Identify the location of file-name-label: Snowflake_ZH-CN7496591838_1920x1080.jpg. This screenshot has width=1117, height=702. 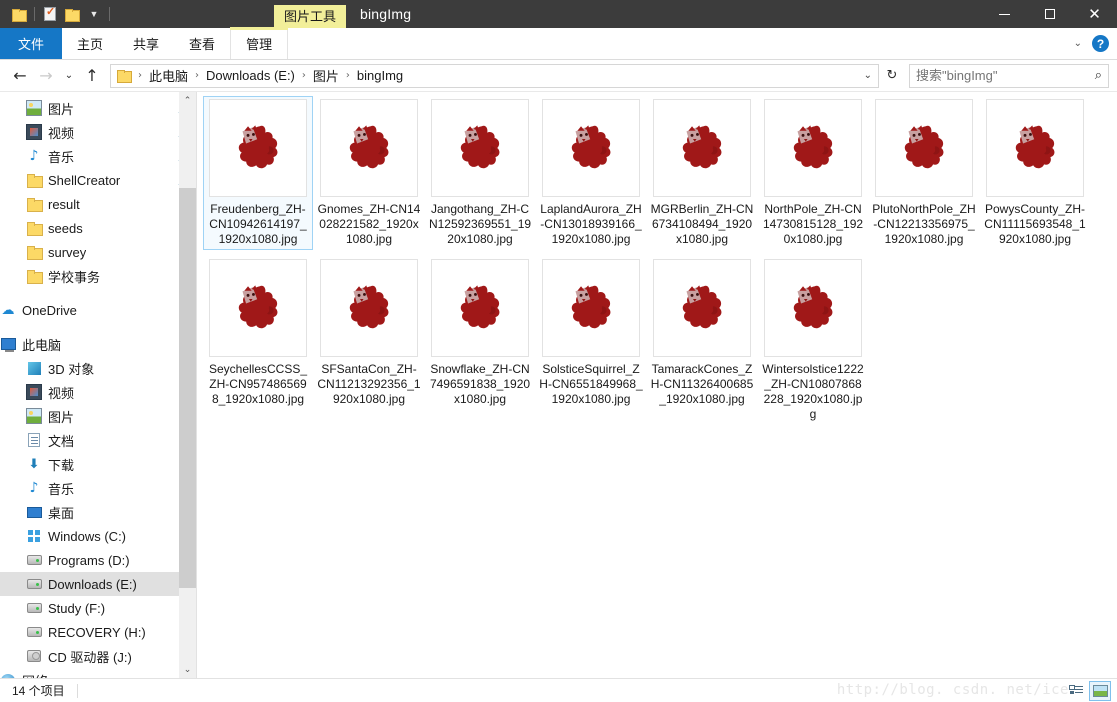
(480, 384).